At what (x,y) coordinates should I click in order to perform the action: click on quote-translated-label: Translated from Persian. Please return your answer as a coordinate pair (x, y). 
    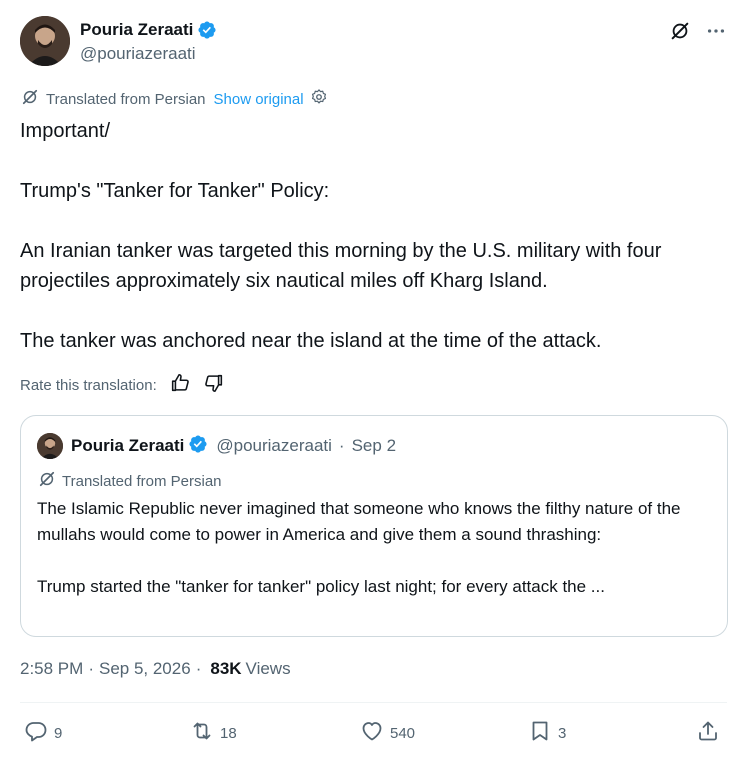
    Looking at the image, I should click on (142, 481).